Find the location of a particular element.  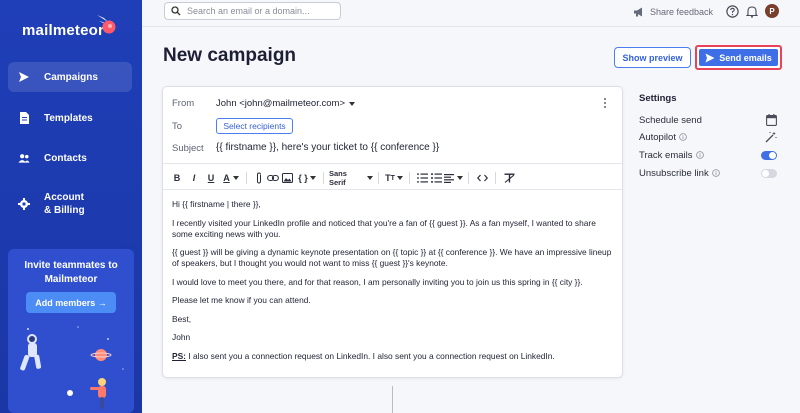

underline-icon: U is located at coordinates (211, 178).